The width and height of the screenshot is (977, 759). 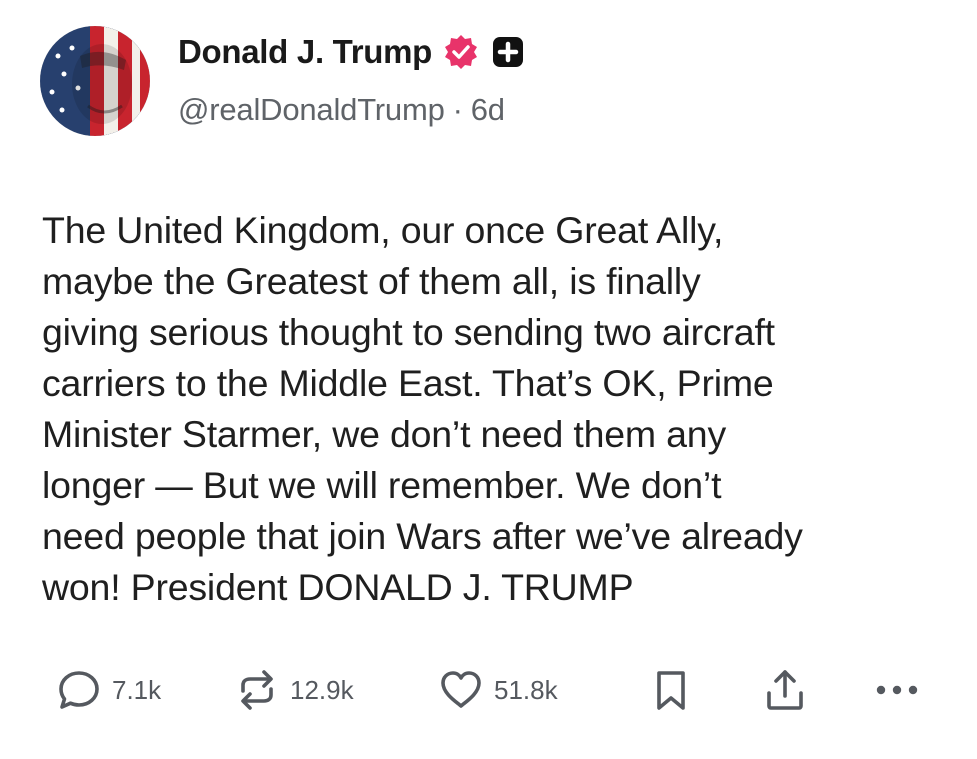 I want to click on share-button, so click(x=785, y=690).